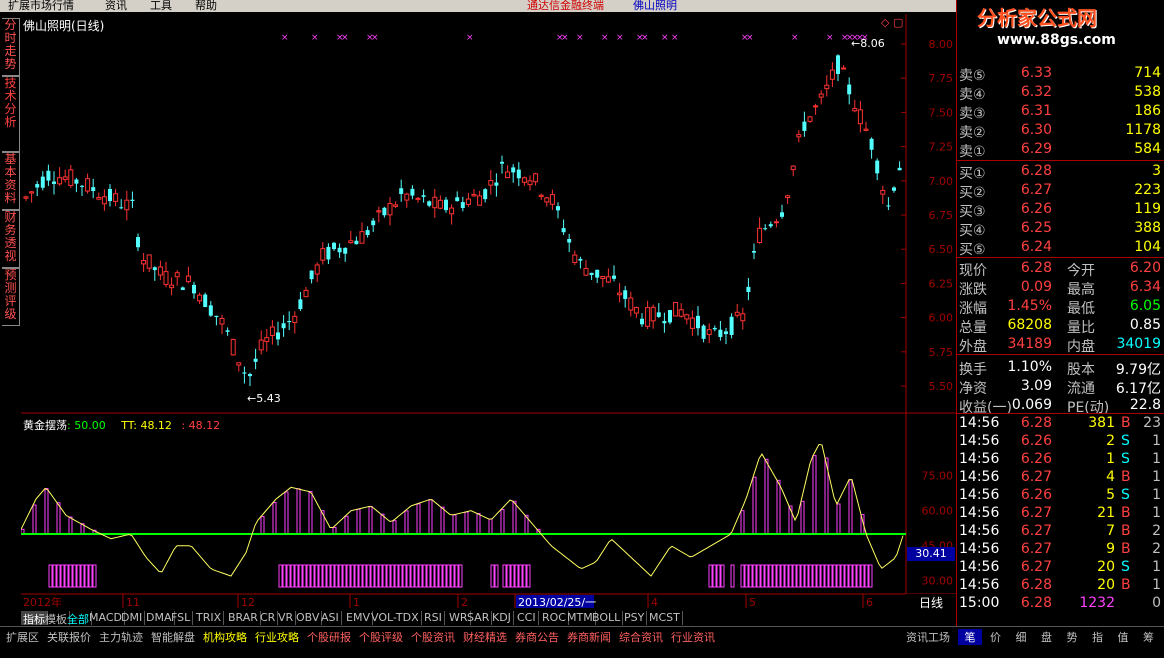 Image resolution: width=1164 pixels, height=658 pixels. What do you see at coordinates (1060, 229) in the screenshot?
I see `buy-level-row: 买④ 6.25 388` at bounding box center [1060, 229].